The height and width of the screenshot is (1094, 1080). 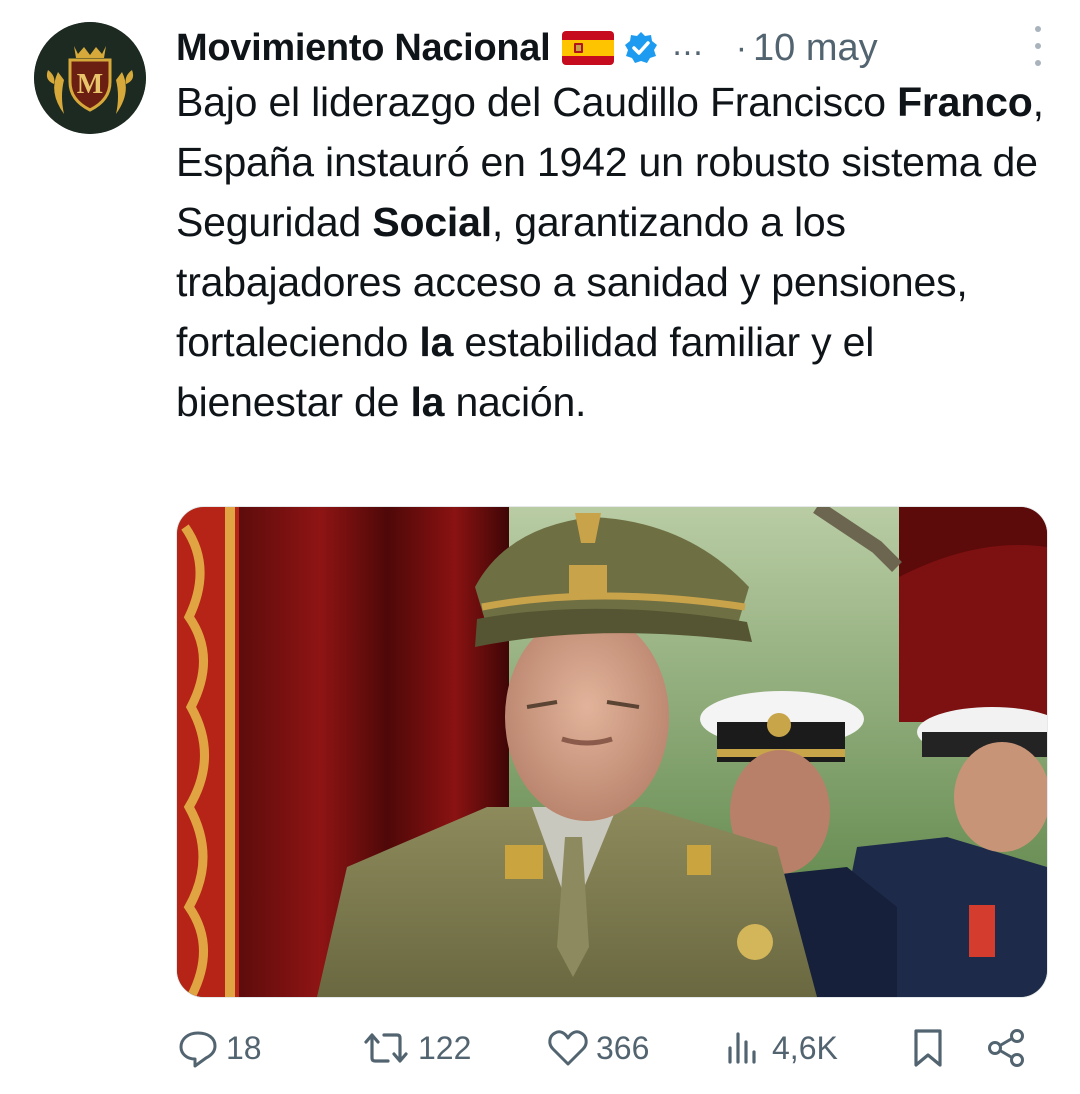 What do you see at coordinates (588, 48) in the screenshot?
I see `spain-flag-icon` at bounding box center [588, 48].